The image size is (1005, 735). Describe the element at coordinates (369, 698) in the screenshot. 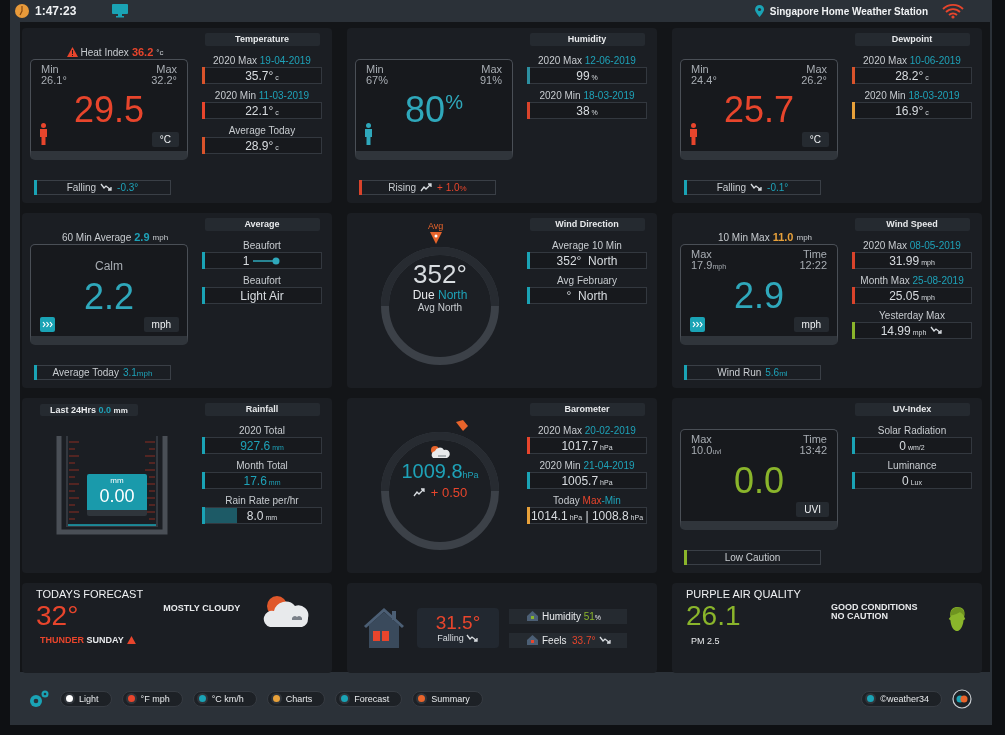

I see `view-button: Forecast` at that location.